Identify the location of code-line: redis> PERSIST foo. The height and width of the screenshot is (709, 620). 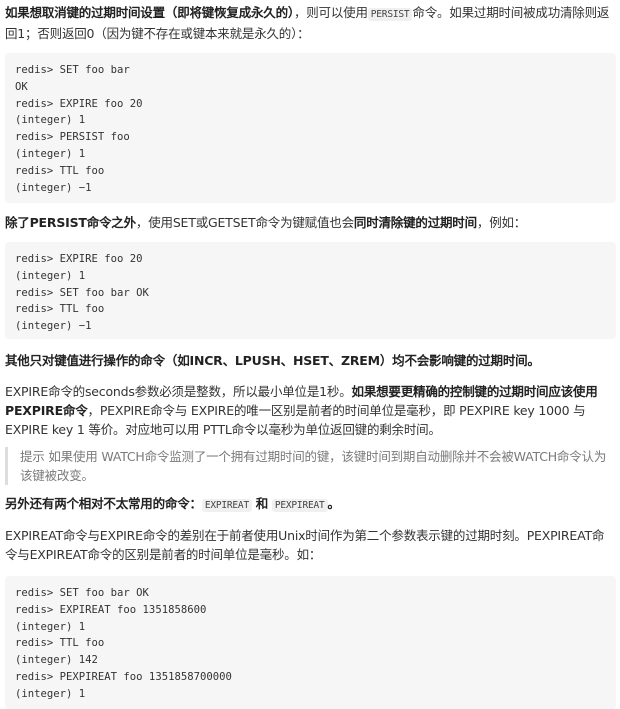
(72, 137).